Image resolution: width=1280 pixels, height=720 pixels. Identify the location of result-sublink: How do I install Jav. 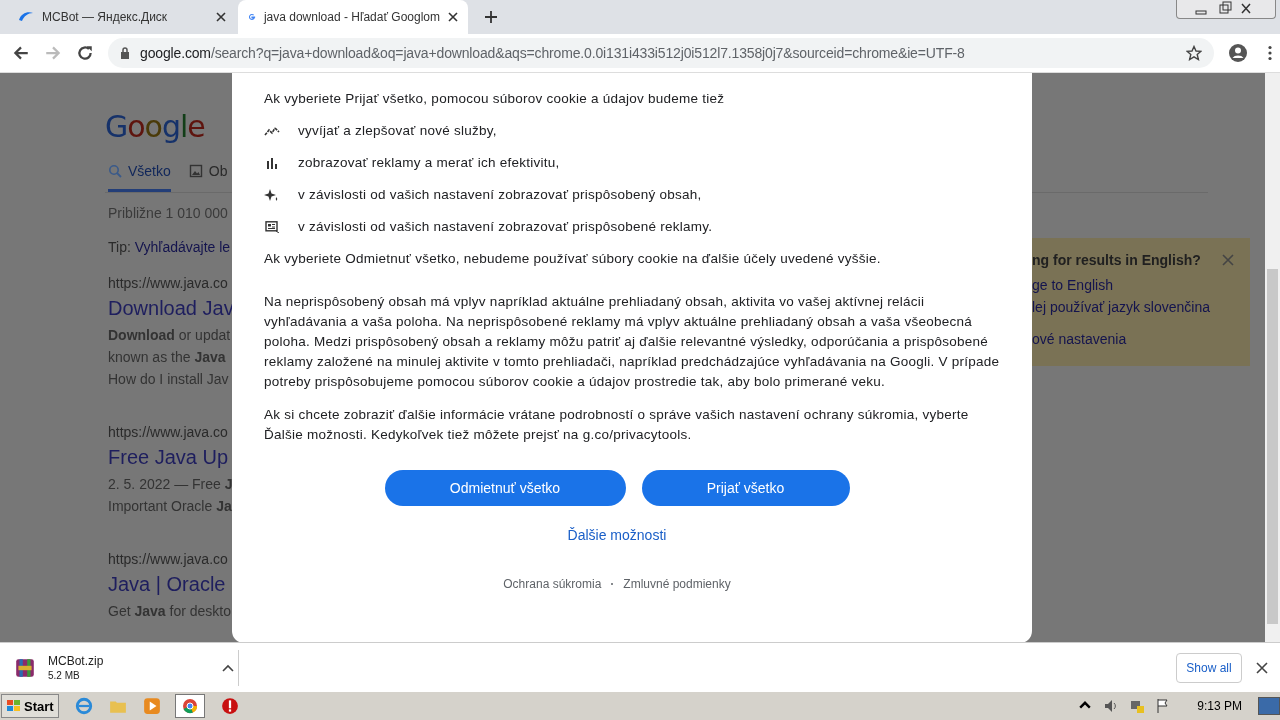
(168, 379).